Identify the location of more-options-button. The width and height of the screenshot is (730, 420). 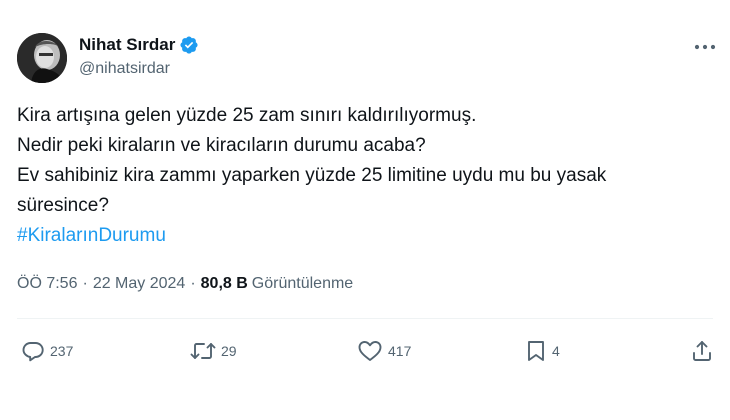
(705, 47).